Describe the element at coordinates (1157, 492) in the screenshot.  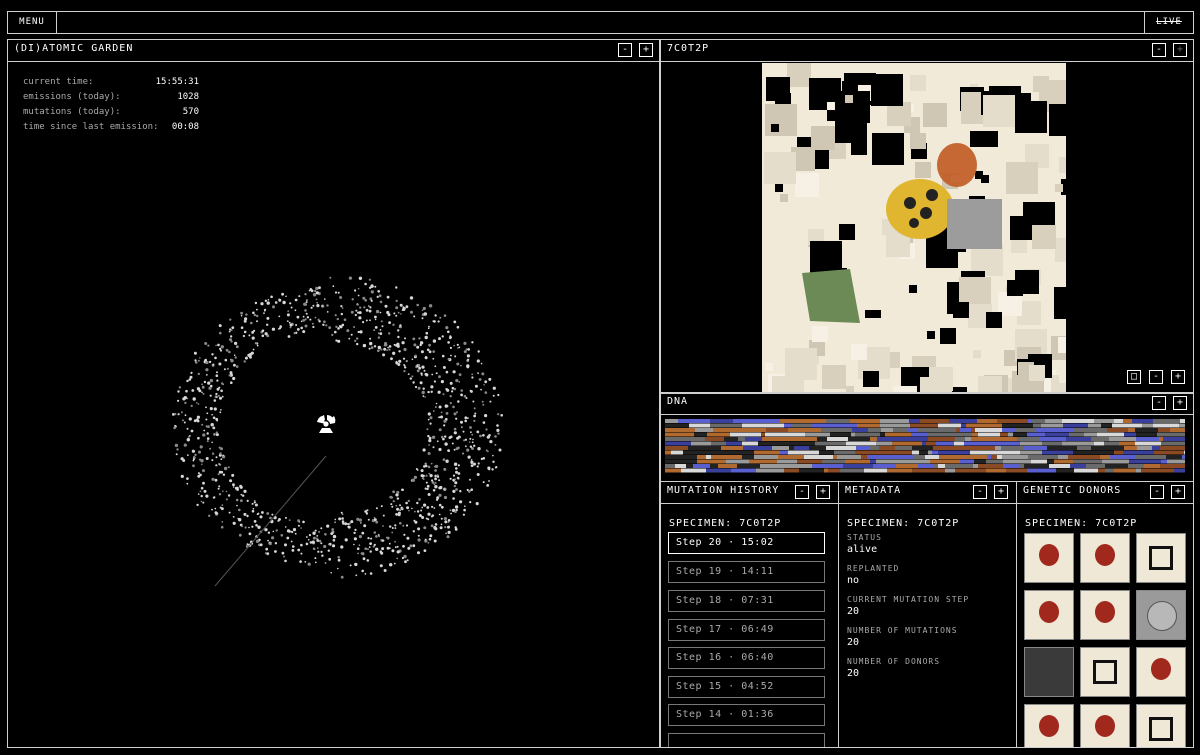
I see `genetic-donors-minimize-button: -` at that location.